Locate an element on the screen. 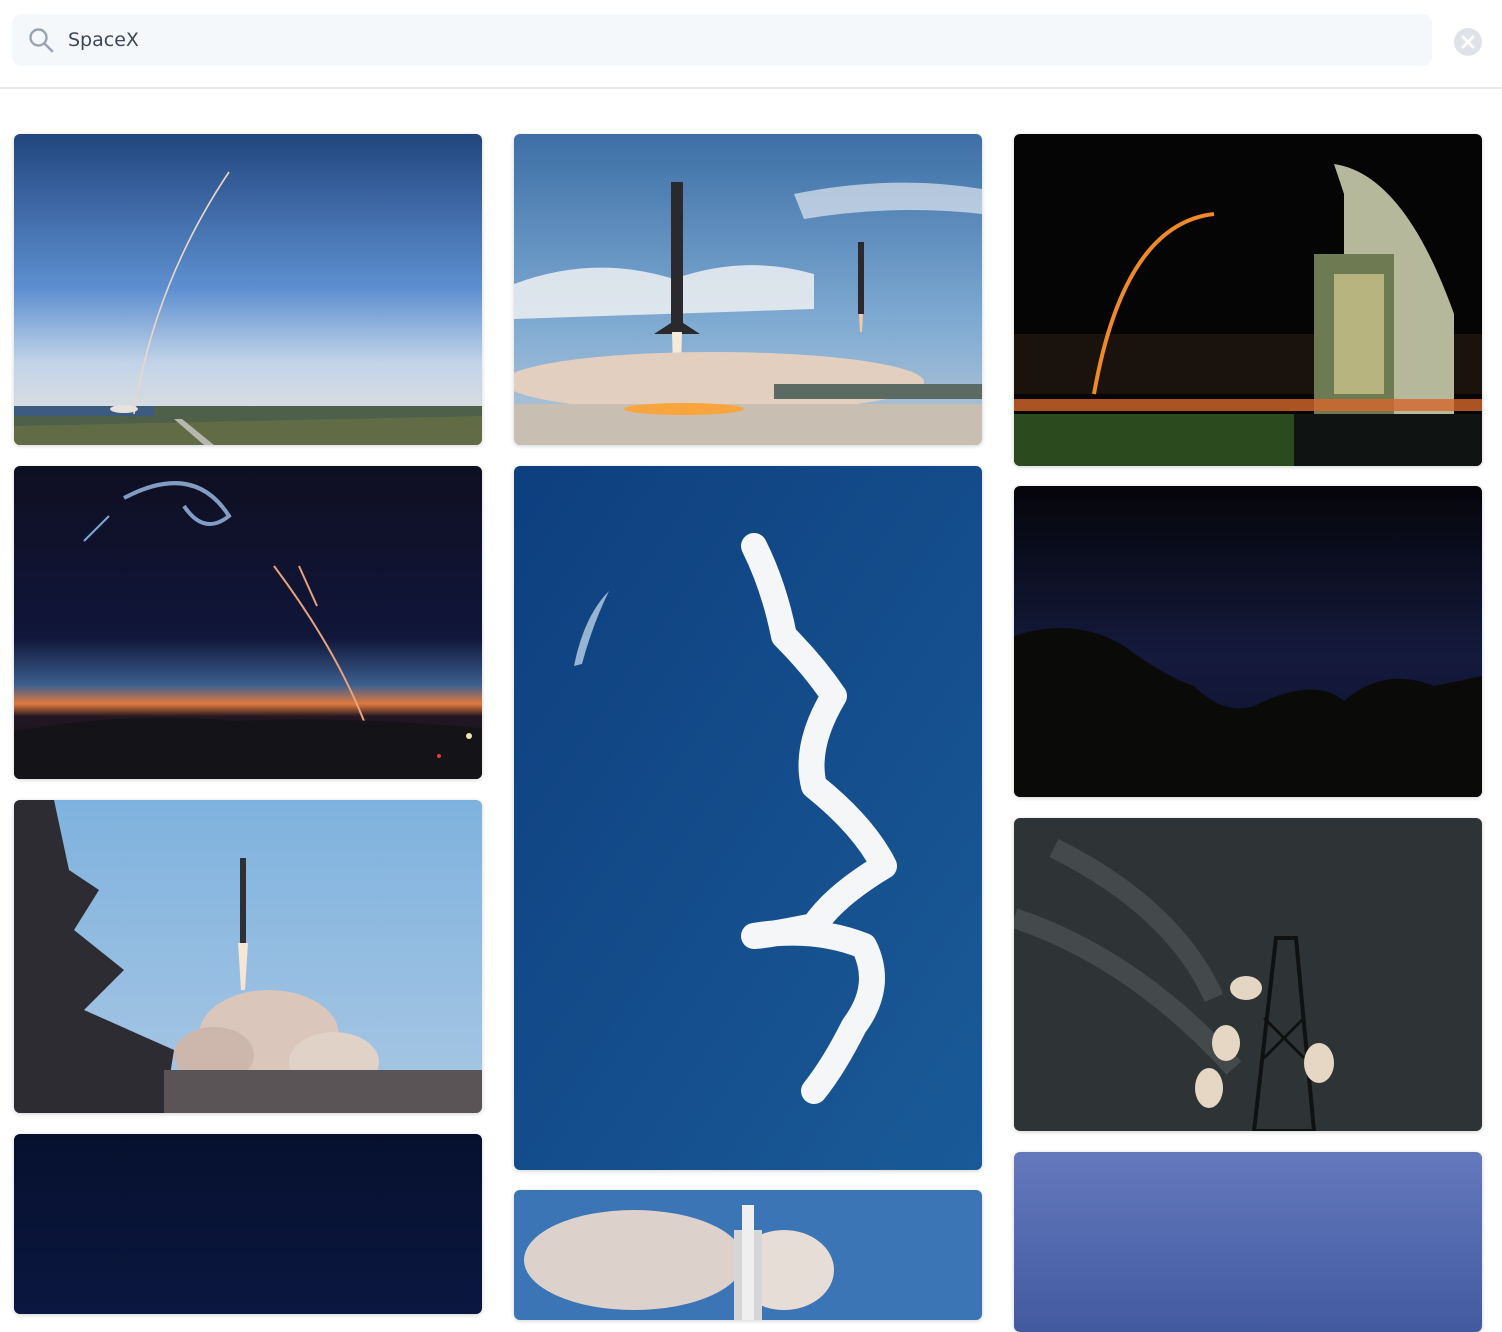 The width and height of the screenshot is (1502, 1332). close-circle-icon is located at coordinates (1468, 42).